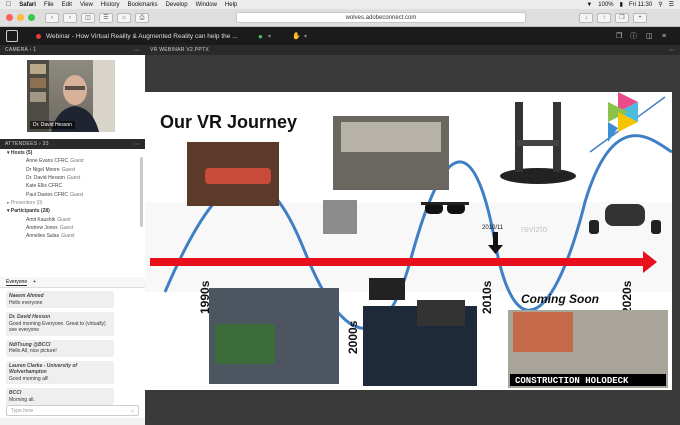  What do you see at coordinates (72, 153) in the screenshot?
I see `hosts-group: ▾ Hosts (5)` at bounding box center [72, 153].